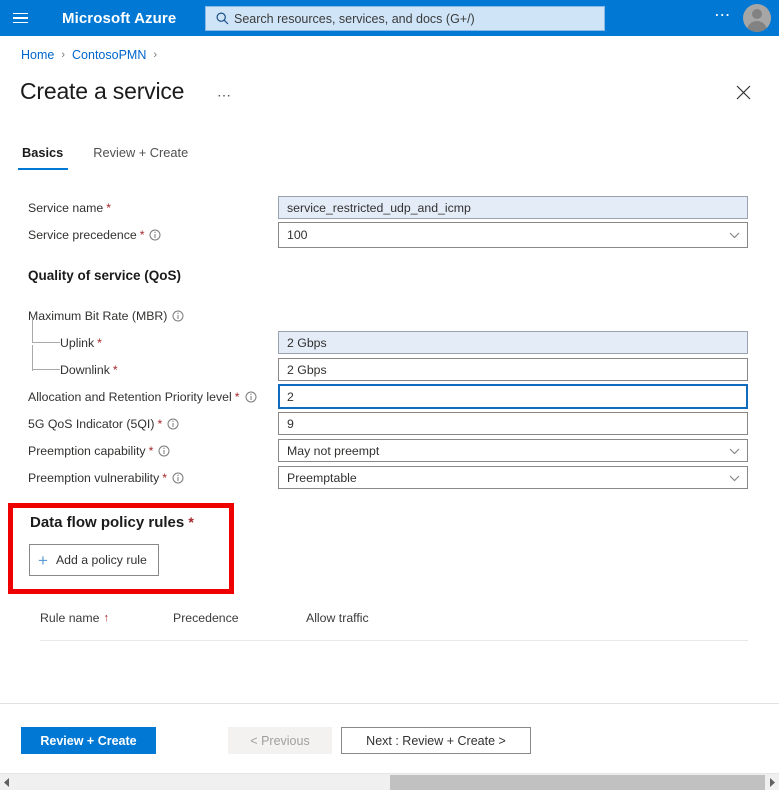 The width and height of the screenshot is (779, 791). I want to click on five-qi-input, so click(513, 423).